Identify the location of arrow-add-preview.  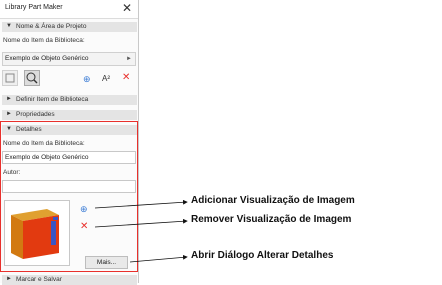
(141, 204).